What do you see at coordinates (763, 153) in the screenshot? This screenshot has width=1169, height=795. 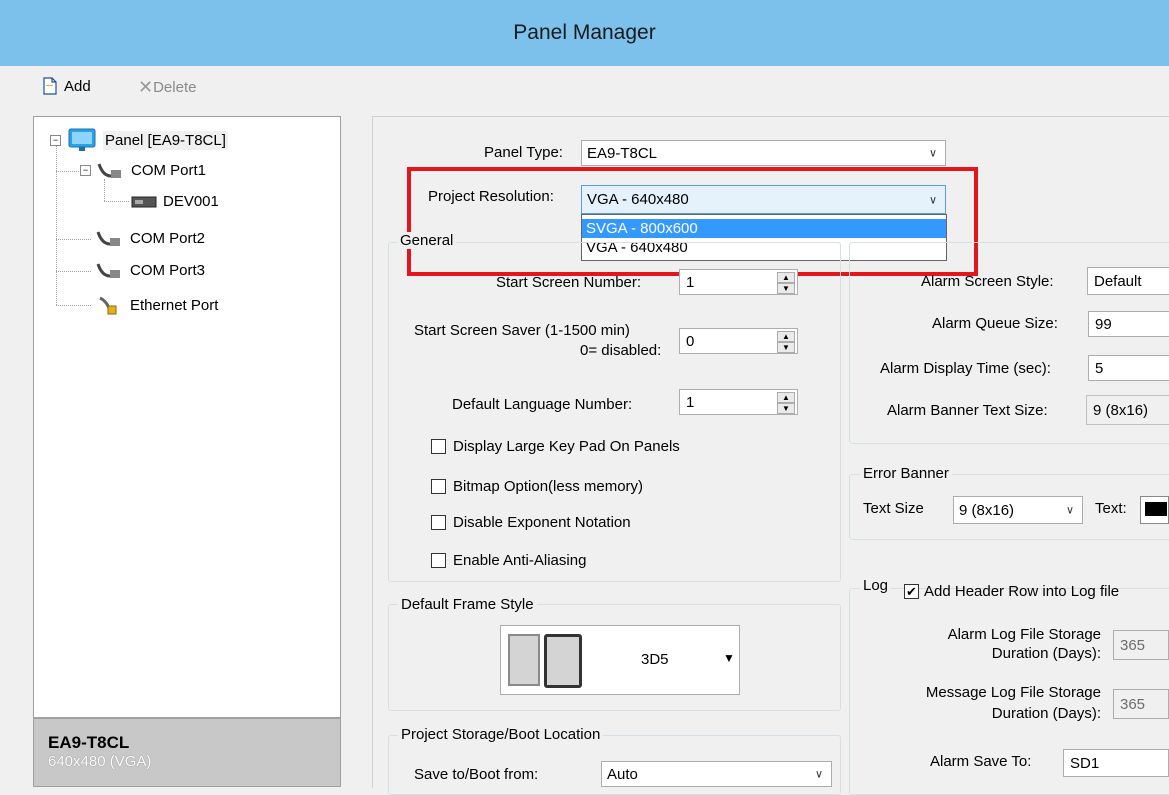 I see `panel-type-select: EA9-T8CL ∨` at bounding box center [763, 153].